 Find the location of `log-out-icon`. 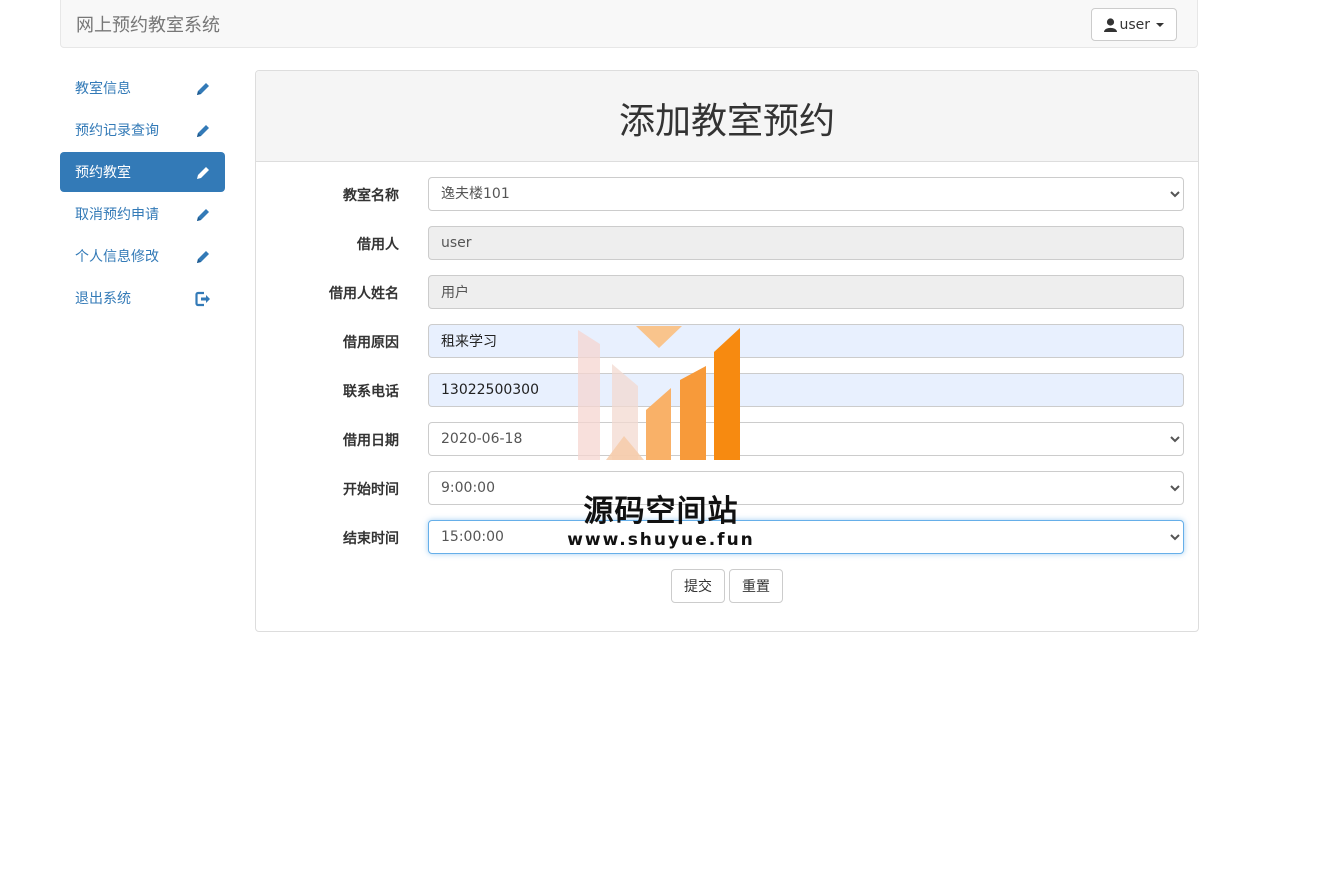

log-out-icon is located at coordinates (203, 299).